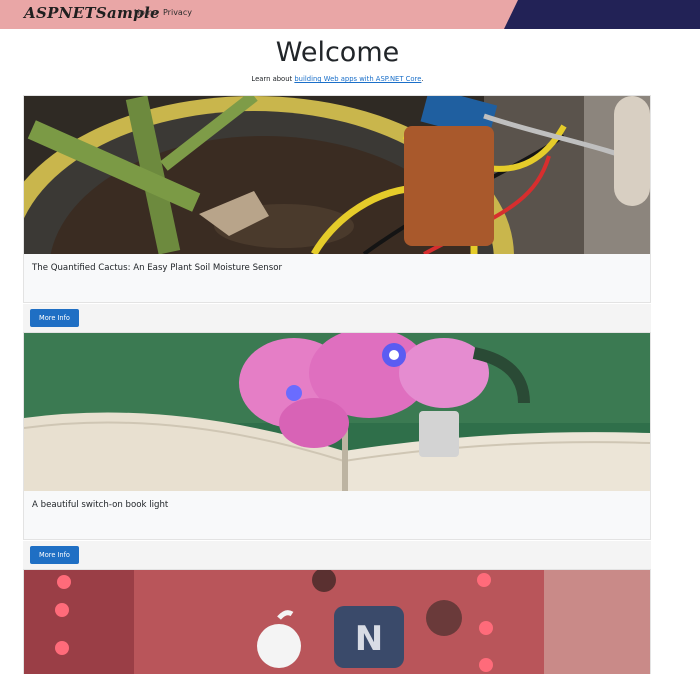 This screenshot has width=700, height=674. Describe the element at coordinates (100, 505) in the screenshot. I see `card-title: A beautiful switch-on book light` at that location.